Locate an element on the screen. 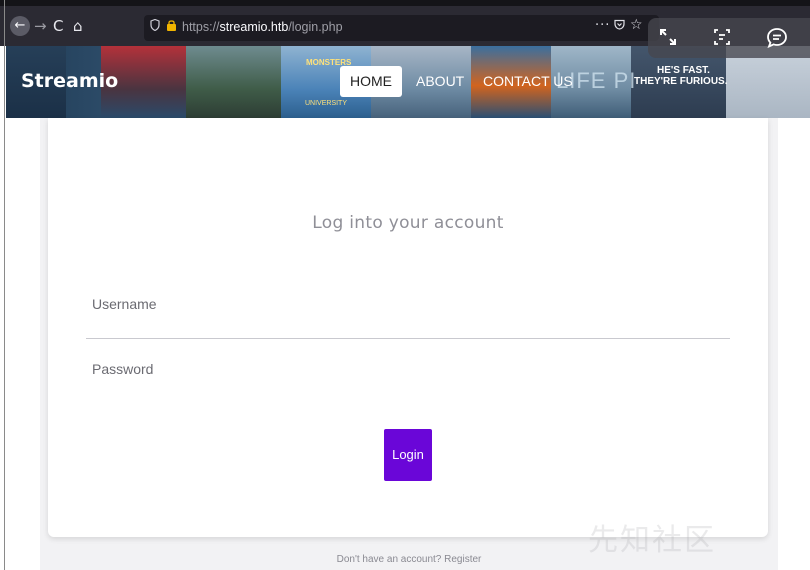 This screenshot has width=810, height=570. pocket-icon is located at coordinates (619, 26).